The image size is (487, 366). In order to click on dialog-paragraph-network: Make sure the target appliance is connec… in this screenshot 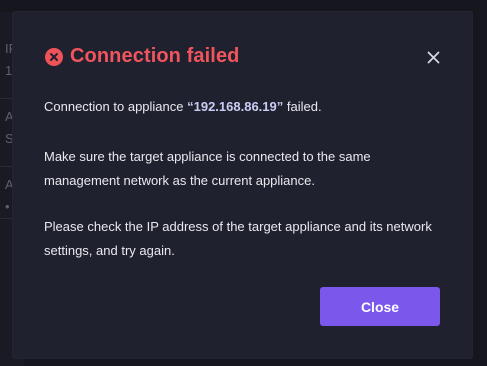, I will do `click(207, 168)`.